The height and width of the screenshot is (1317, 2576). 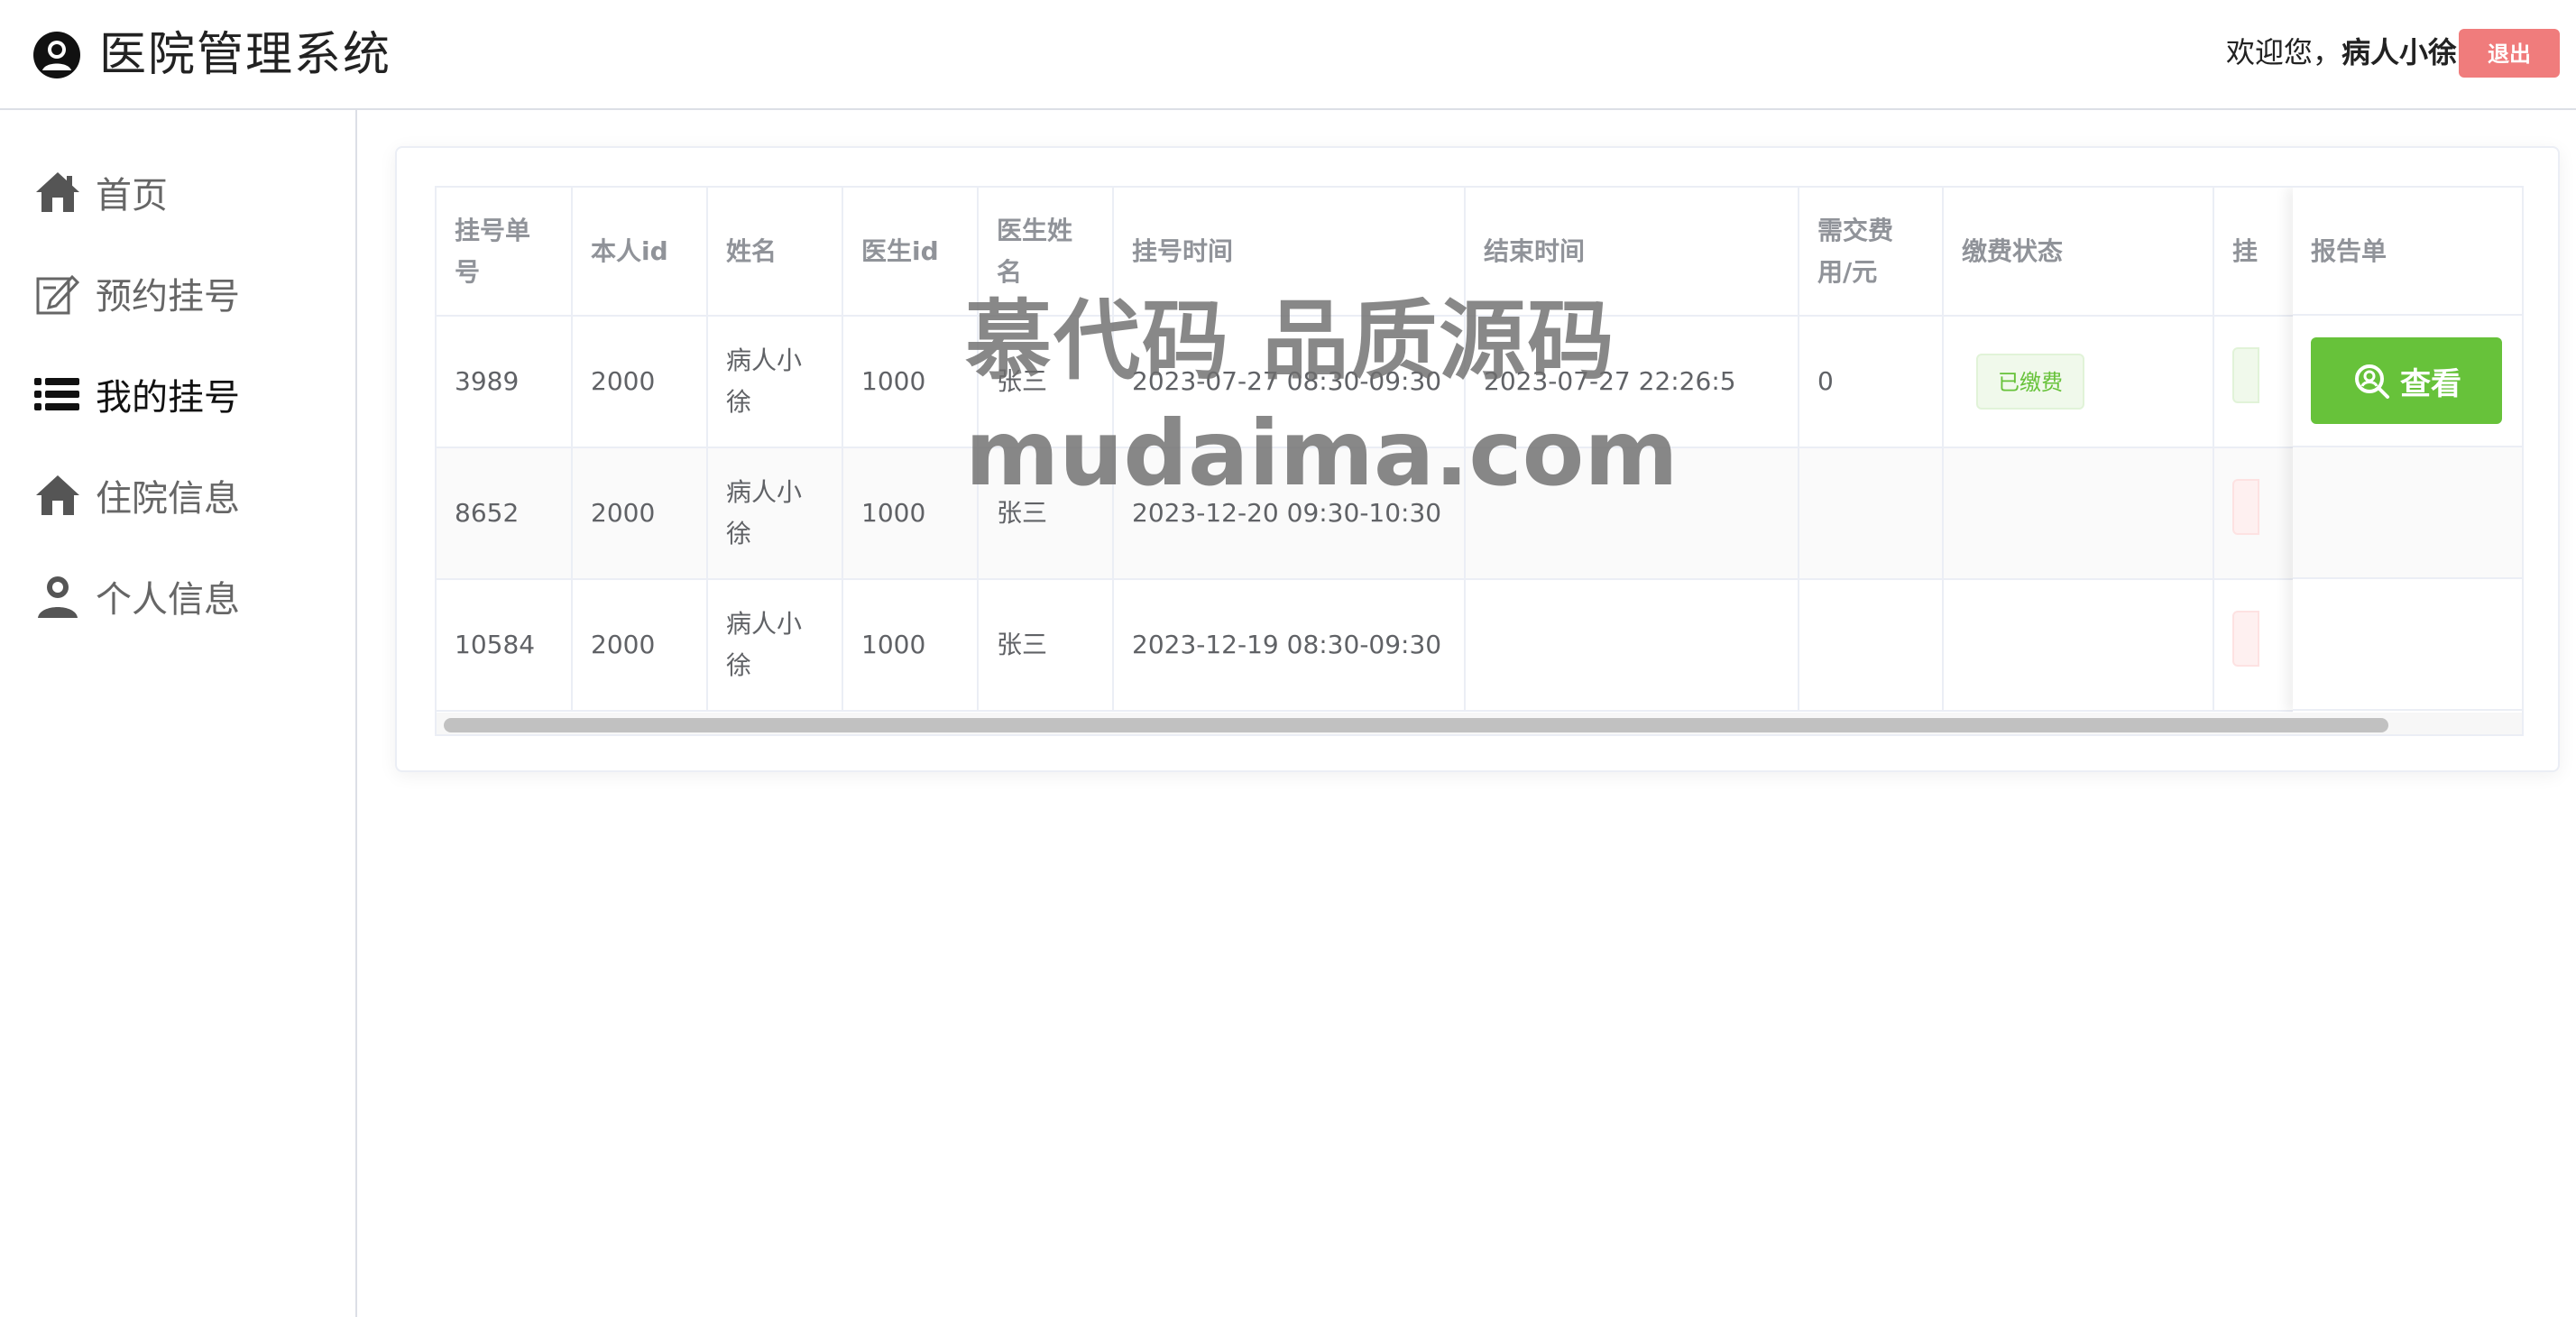 What do you see at coordinates (57, 192) in the screenshot?
I see `home-icon` at bounding box center [57, 192].